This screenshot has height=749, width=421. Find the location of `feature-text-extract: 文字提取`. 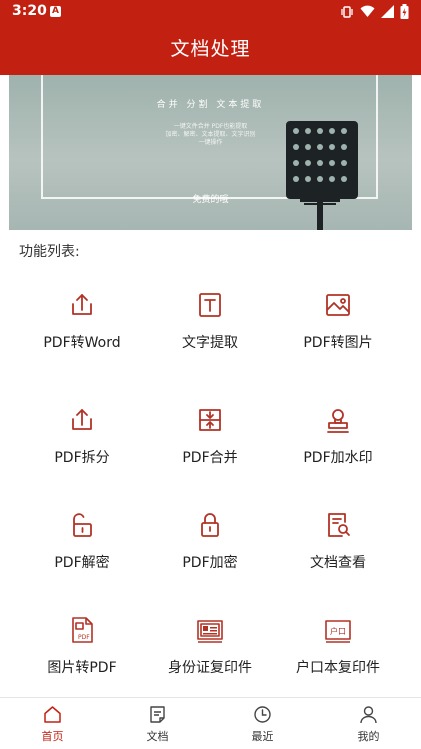

feature-text-extract: 文字提取 is located at coordinates (210, 314).